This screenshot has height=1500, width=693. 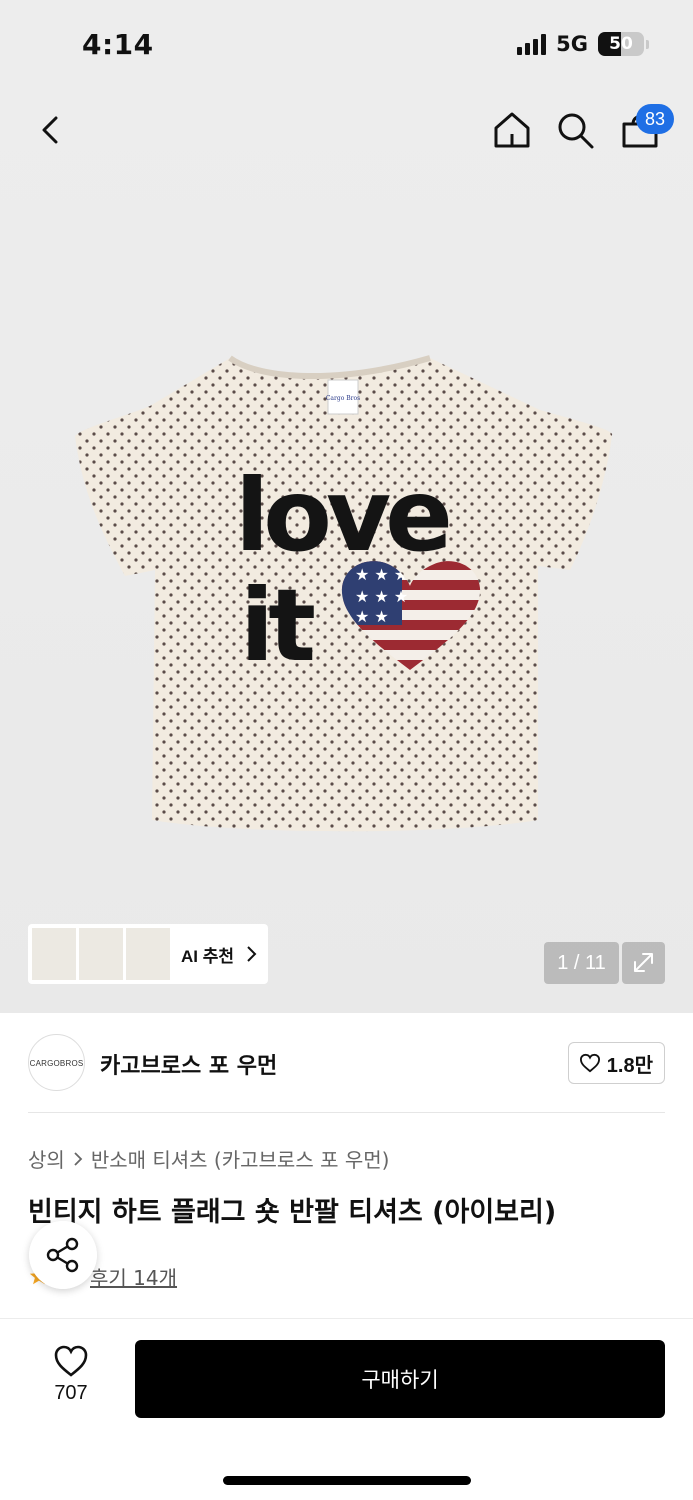 I want to click on bottom-divider, so click(x=346, y=1318).